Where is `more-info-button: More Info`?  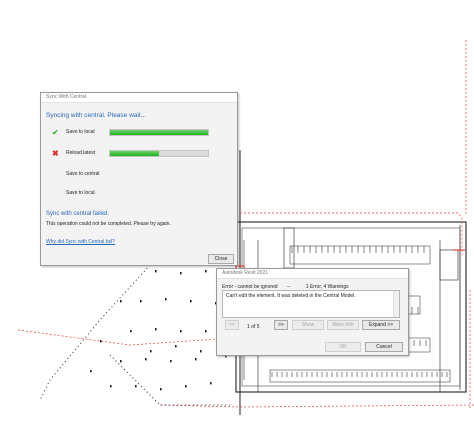 more-info-button: More Info is located at coordinates (343, 325).